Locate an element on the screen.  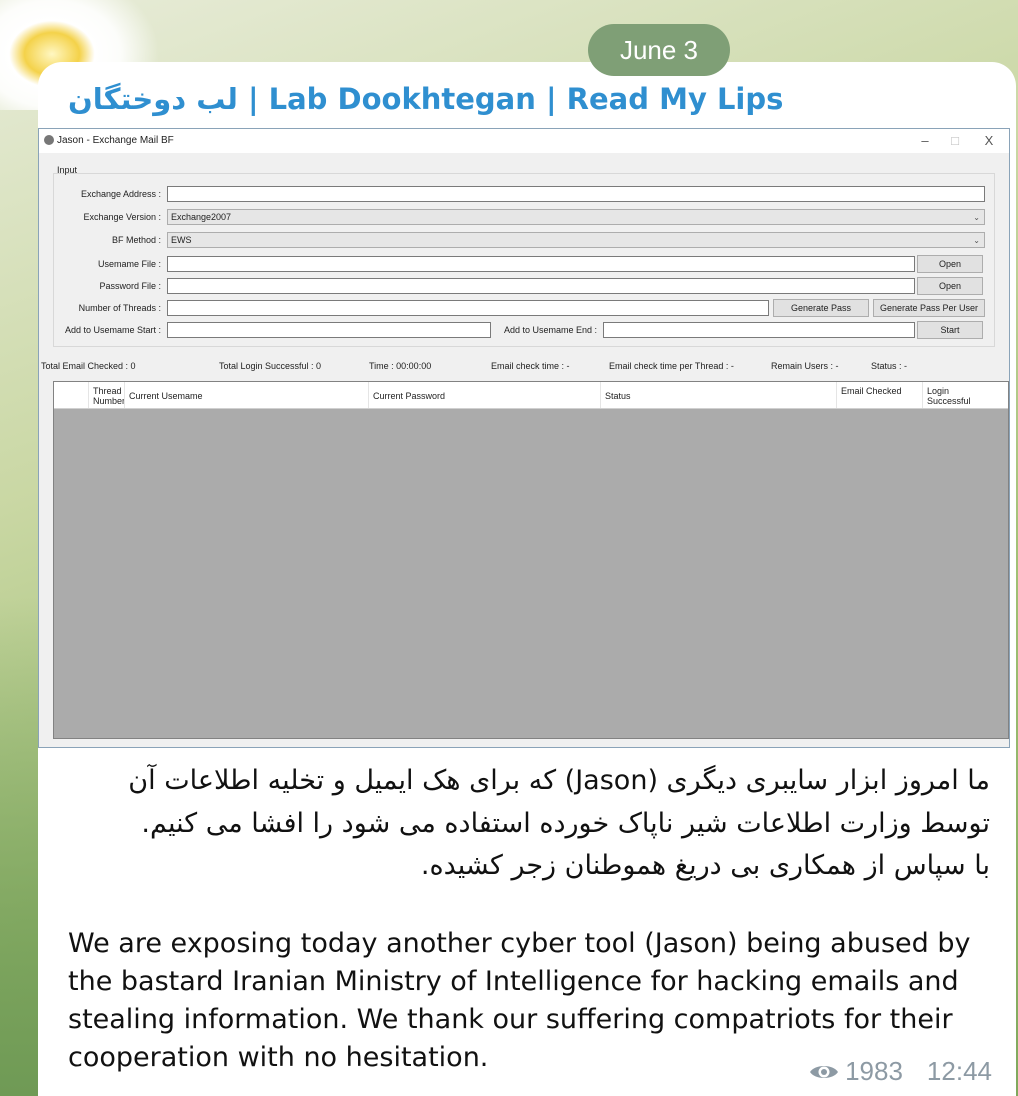
remain-users-status: Remain Users : - is located at coordinates (805, 366).